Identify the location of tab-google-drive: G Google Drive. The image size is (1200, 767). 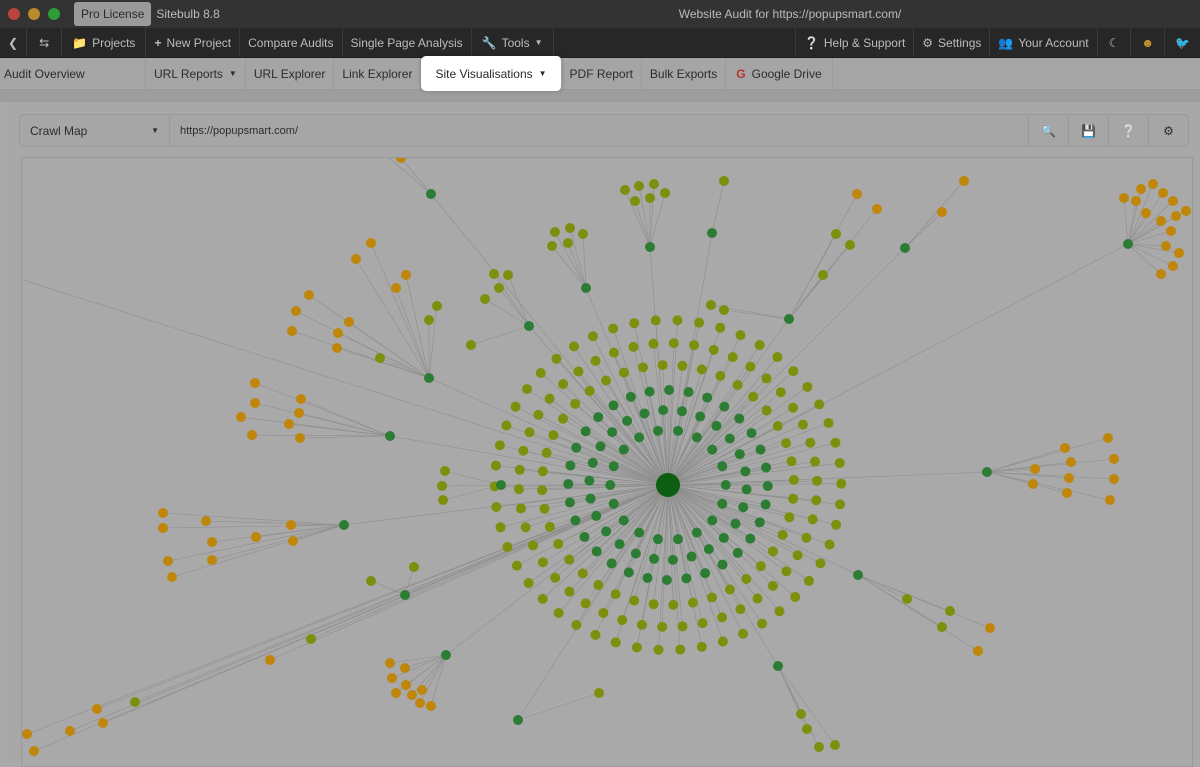
(779, 73).